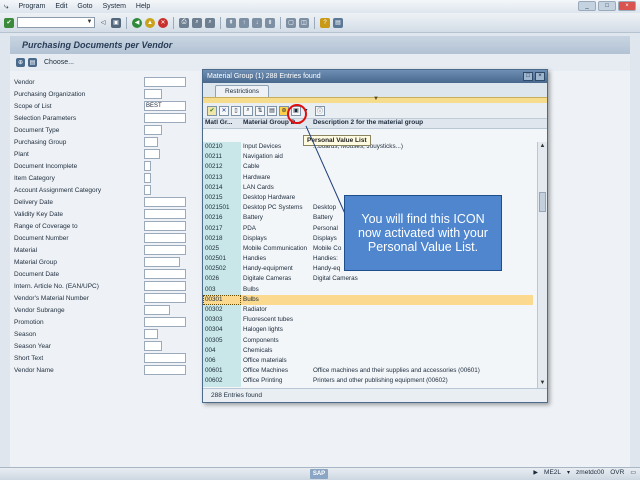 The height and width of the screenshot is (480, 640). What do you see at coordinates (368, 310) in the screenshot?
I see `list-item: 00302 Radiator` at bounding box center [368, 310].